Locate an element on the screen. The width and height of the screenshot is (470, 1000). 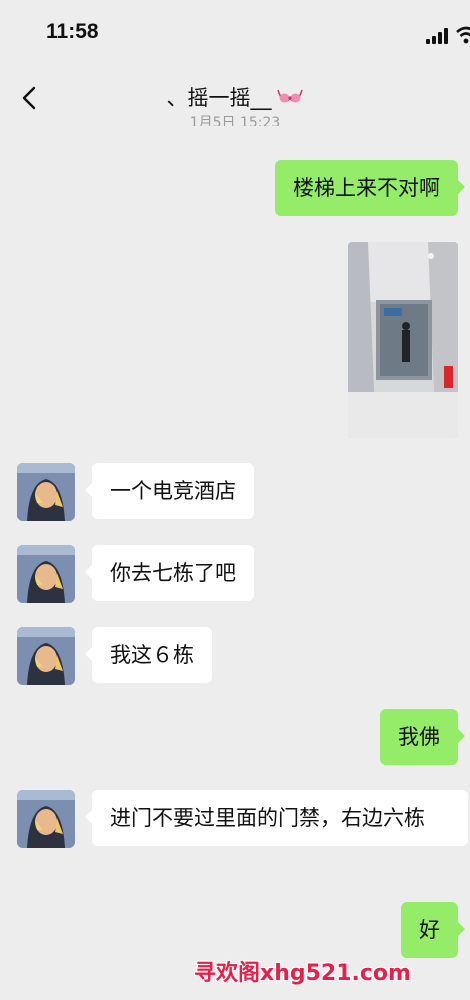
outgoing-message: 我佛 is located at coordinates (422, 737).